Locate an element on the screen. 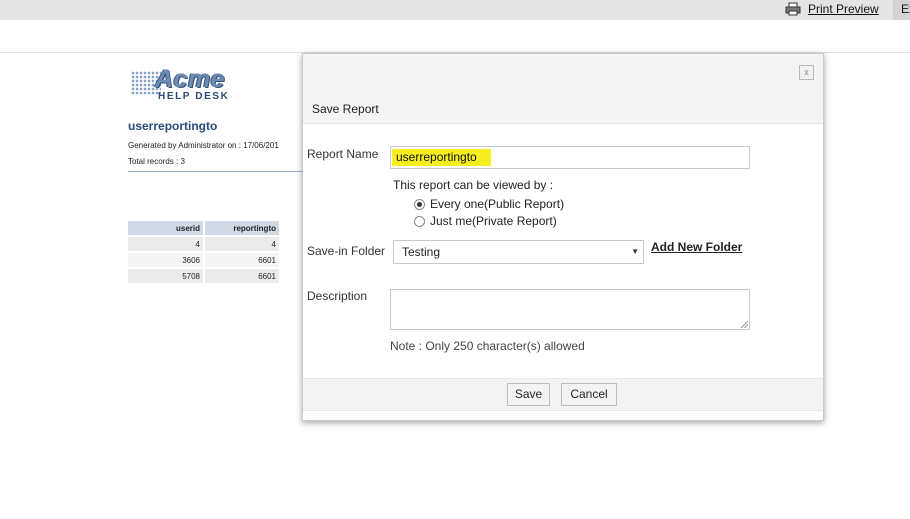  cell-userid: 3606 is located at coordinates (165, 260).